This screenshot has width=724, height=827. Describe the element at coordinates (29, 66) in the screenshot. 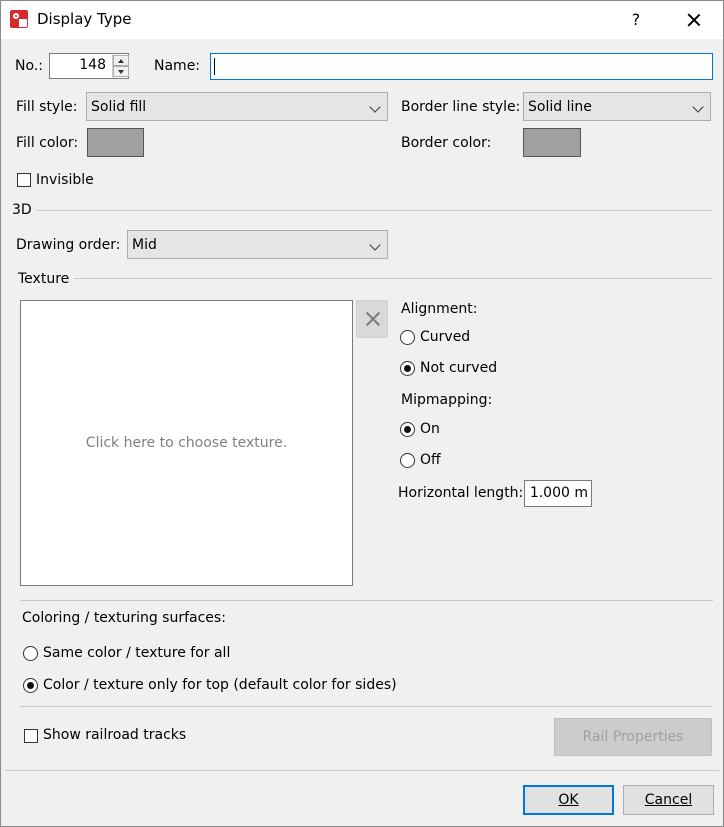

I see `no-label: No.:` at that location.